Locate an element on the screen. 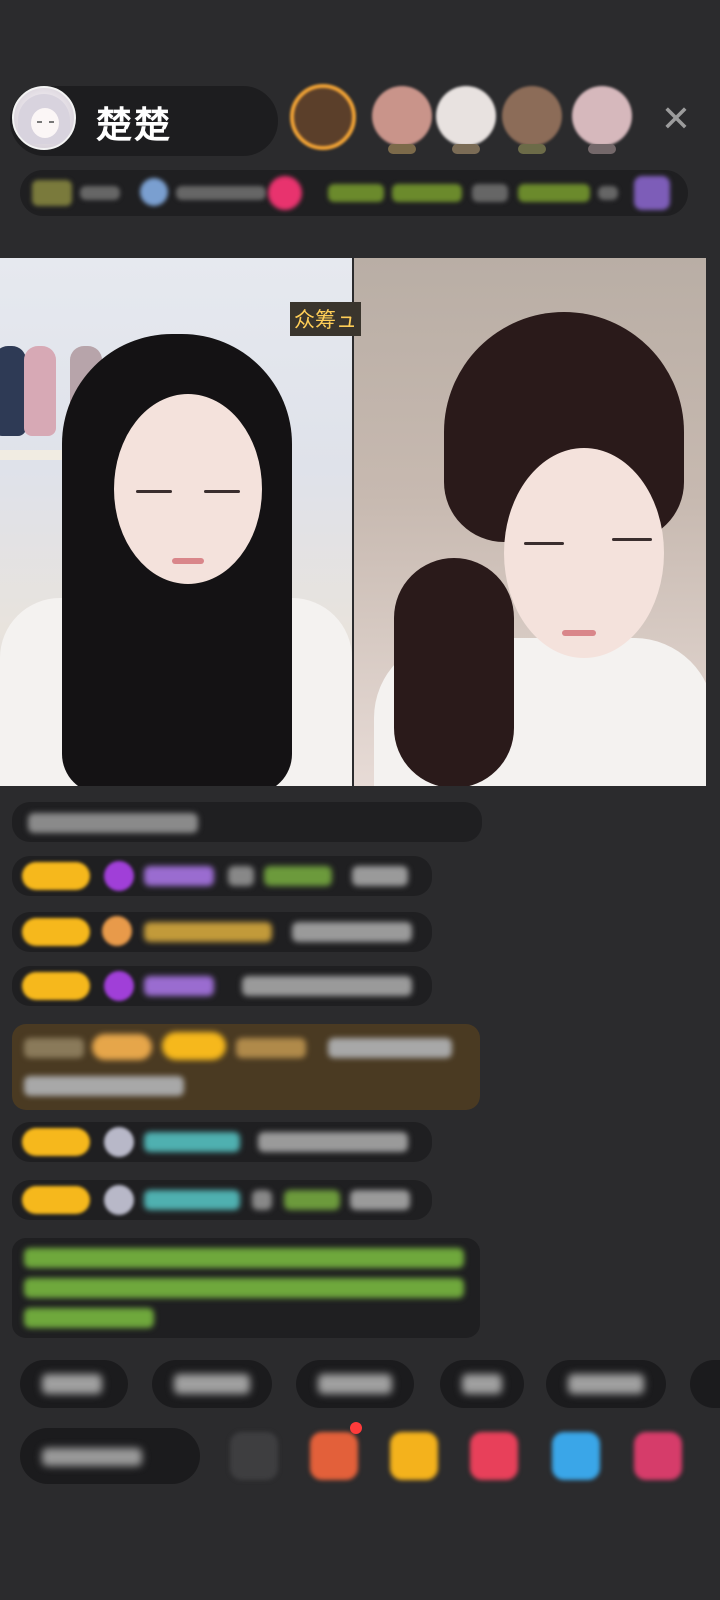  system-notice is located at coordinates (246, 1288).